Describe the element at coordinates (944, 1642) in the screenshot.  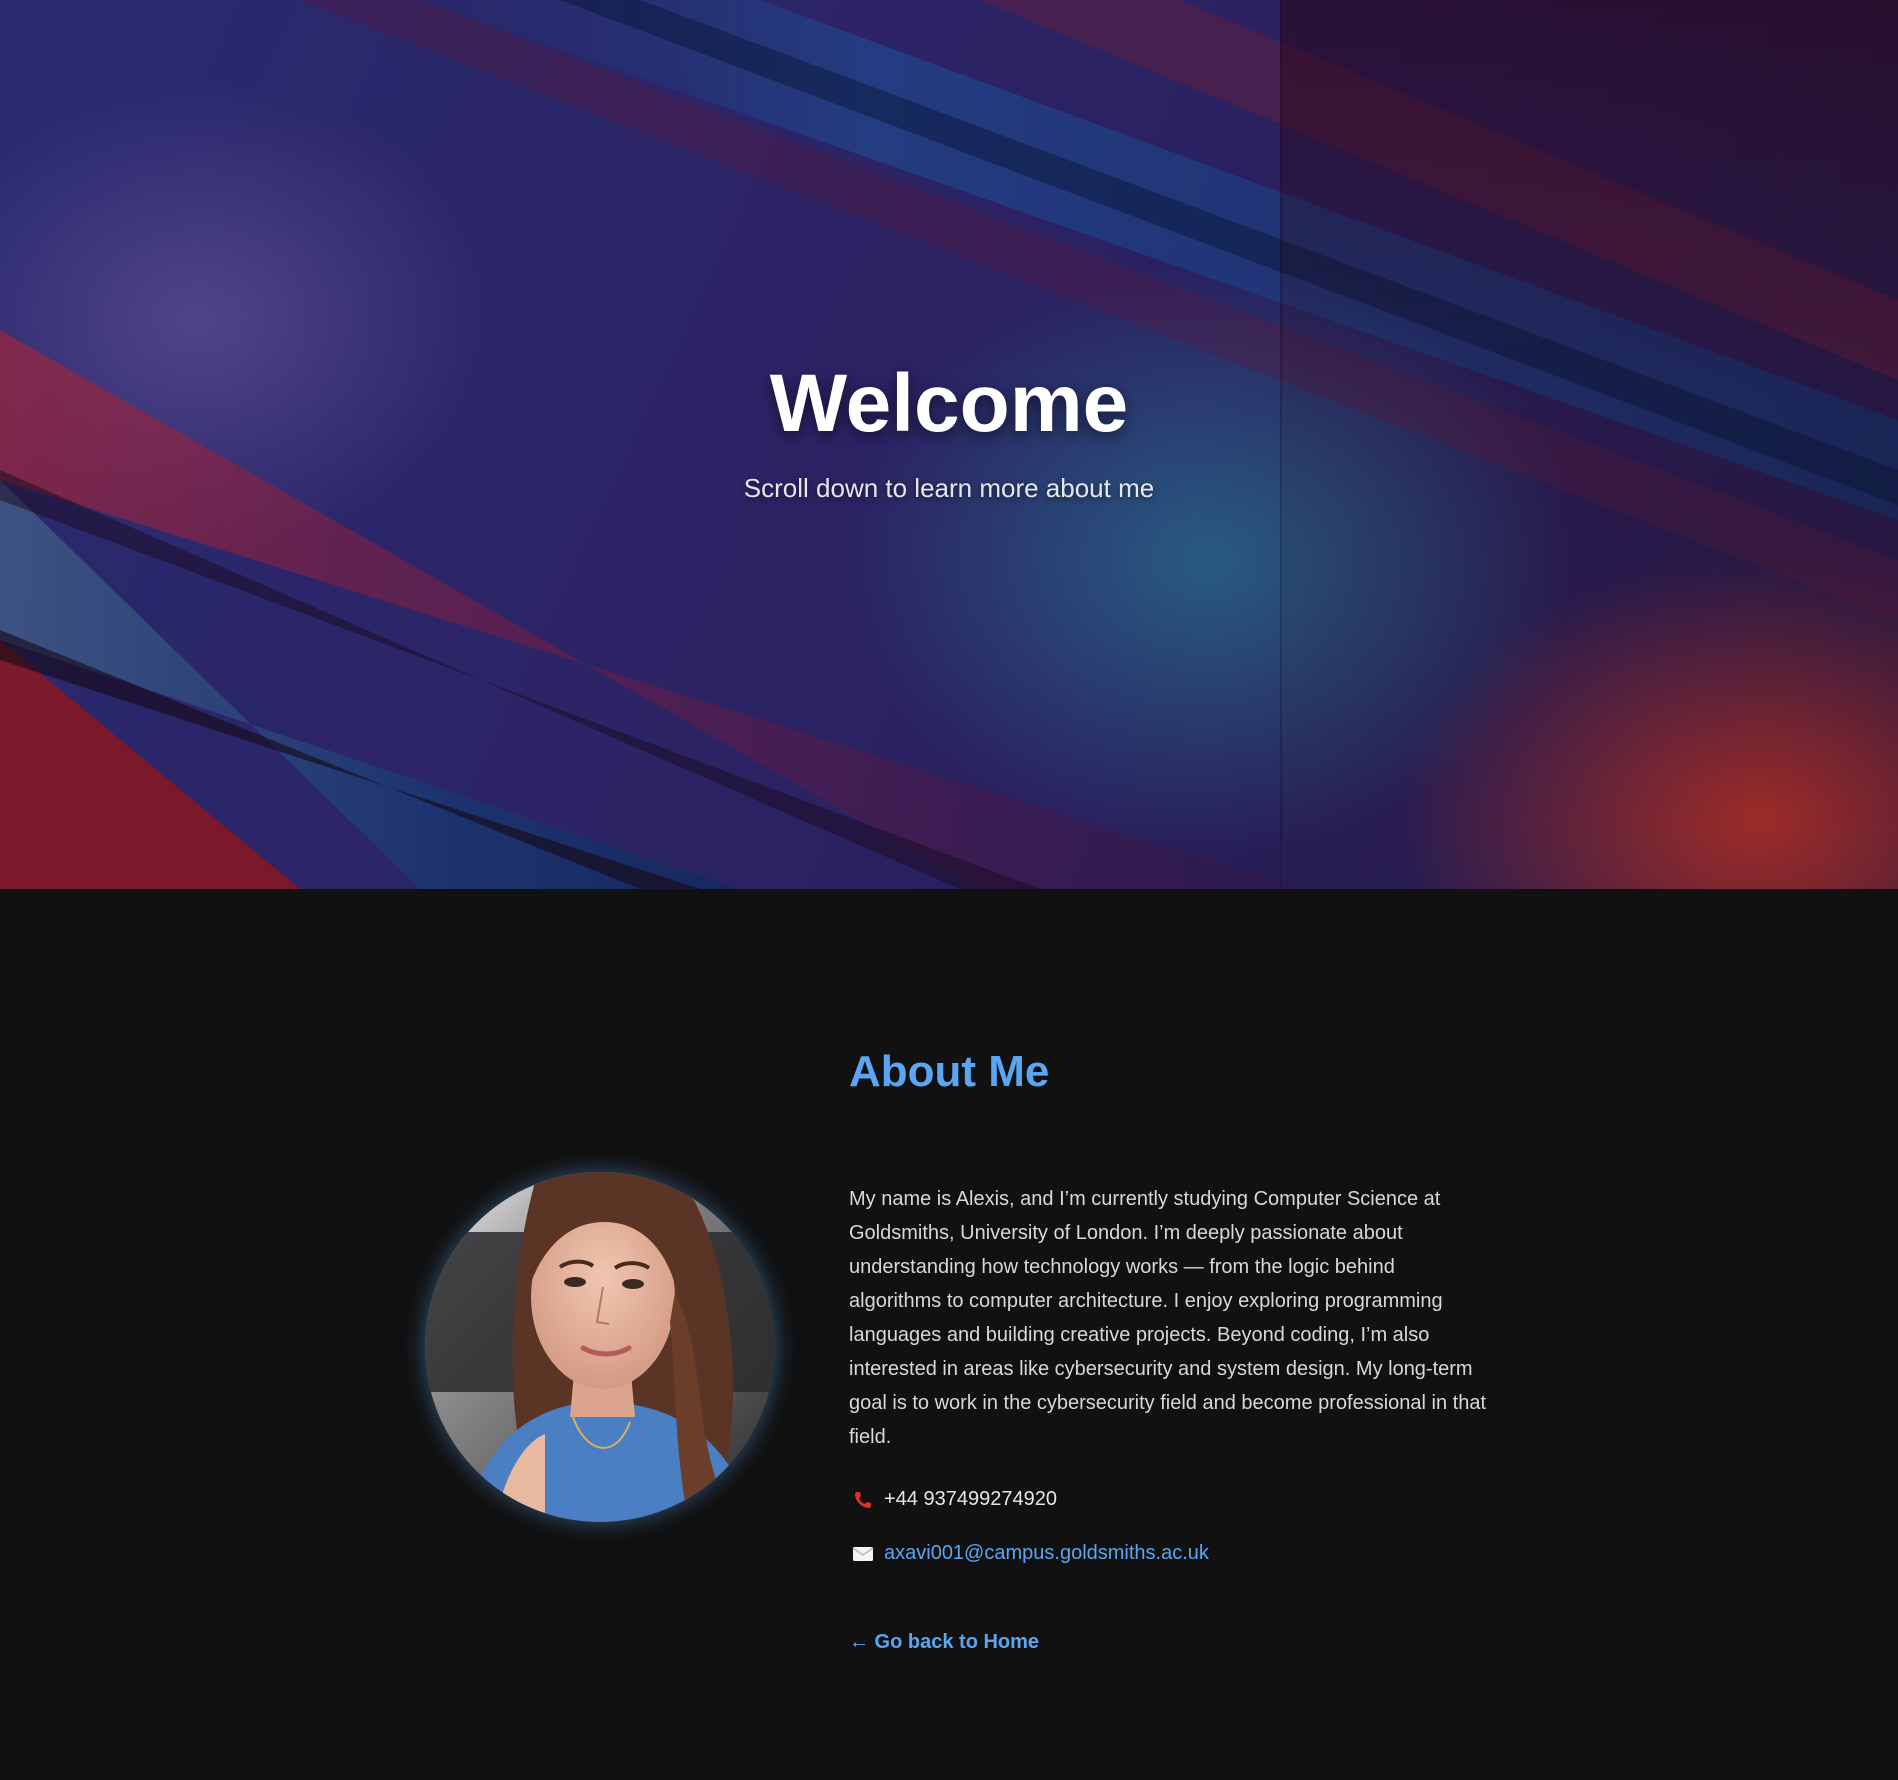
I see `back-home-link: ← Go back to Home` at that location.